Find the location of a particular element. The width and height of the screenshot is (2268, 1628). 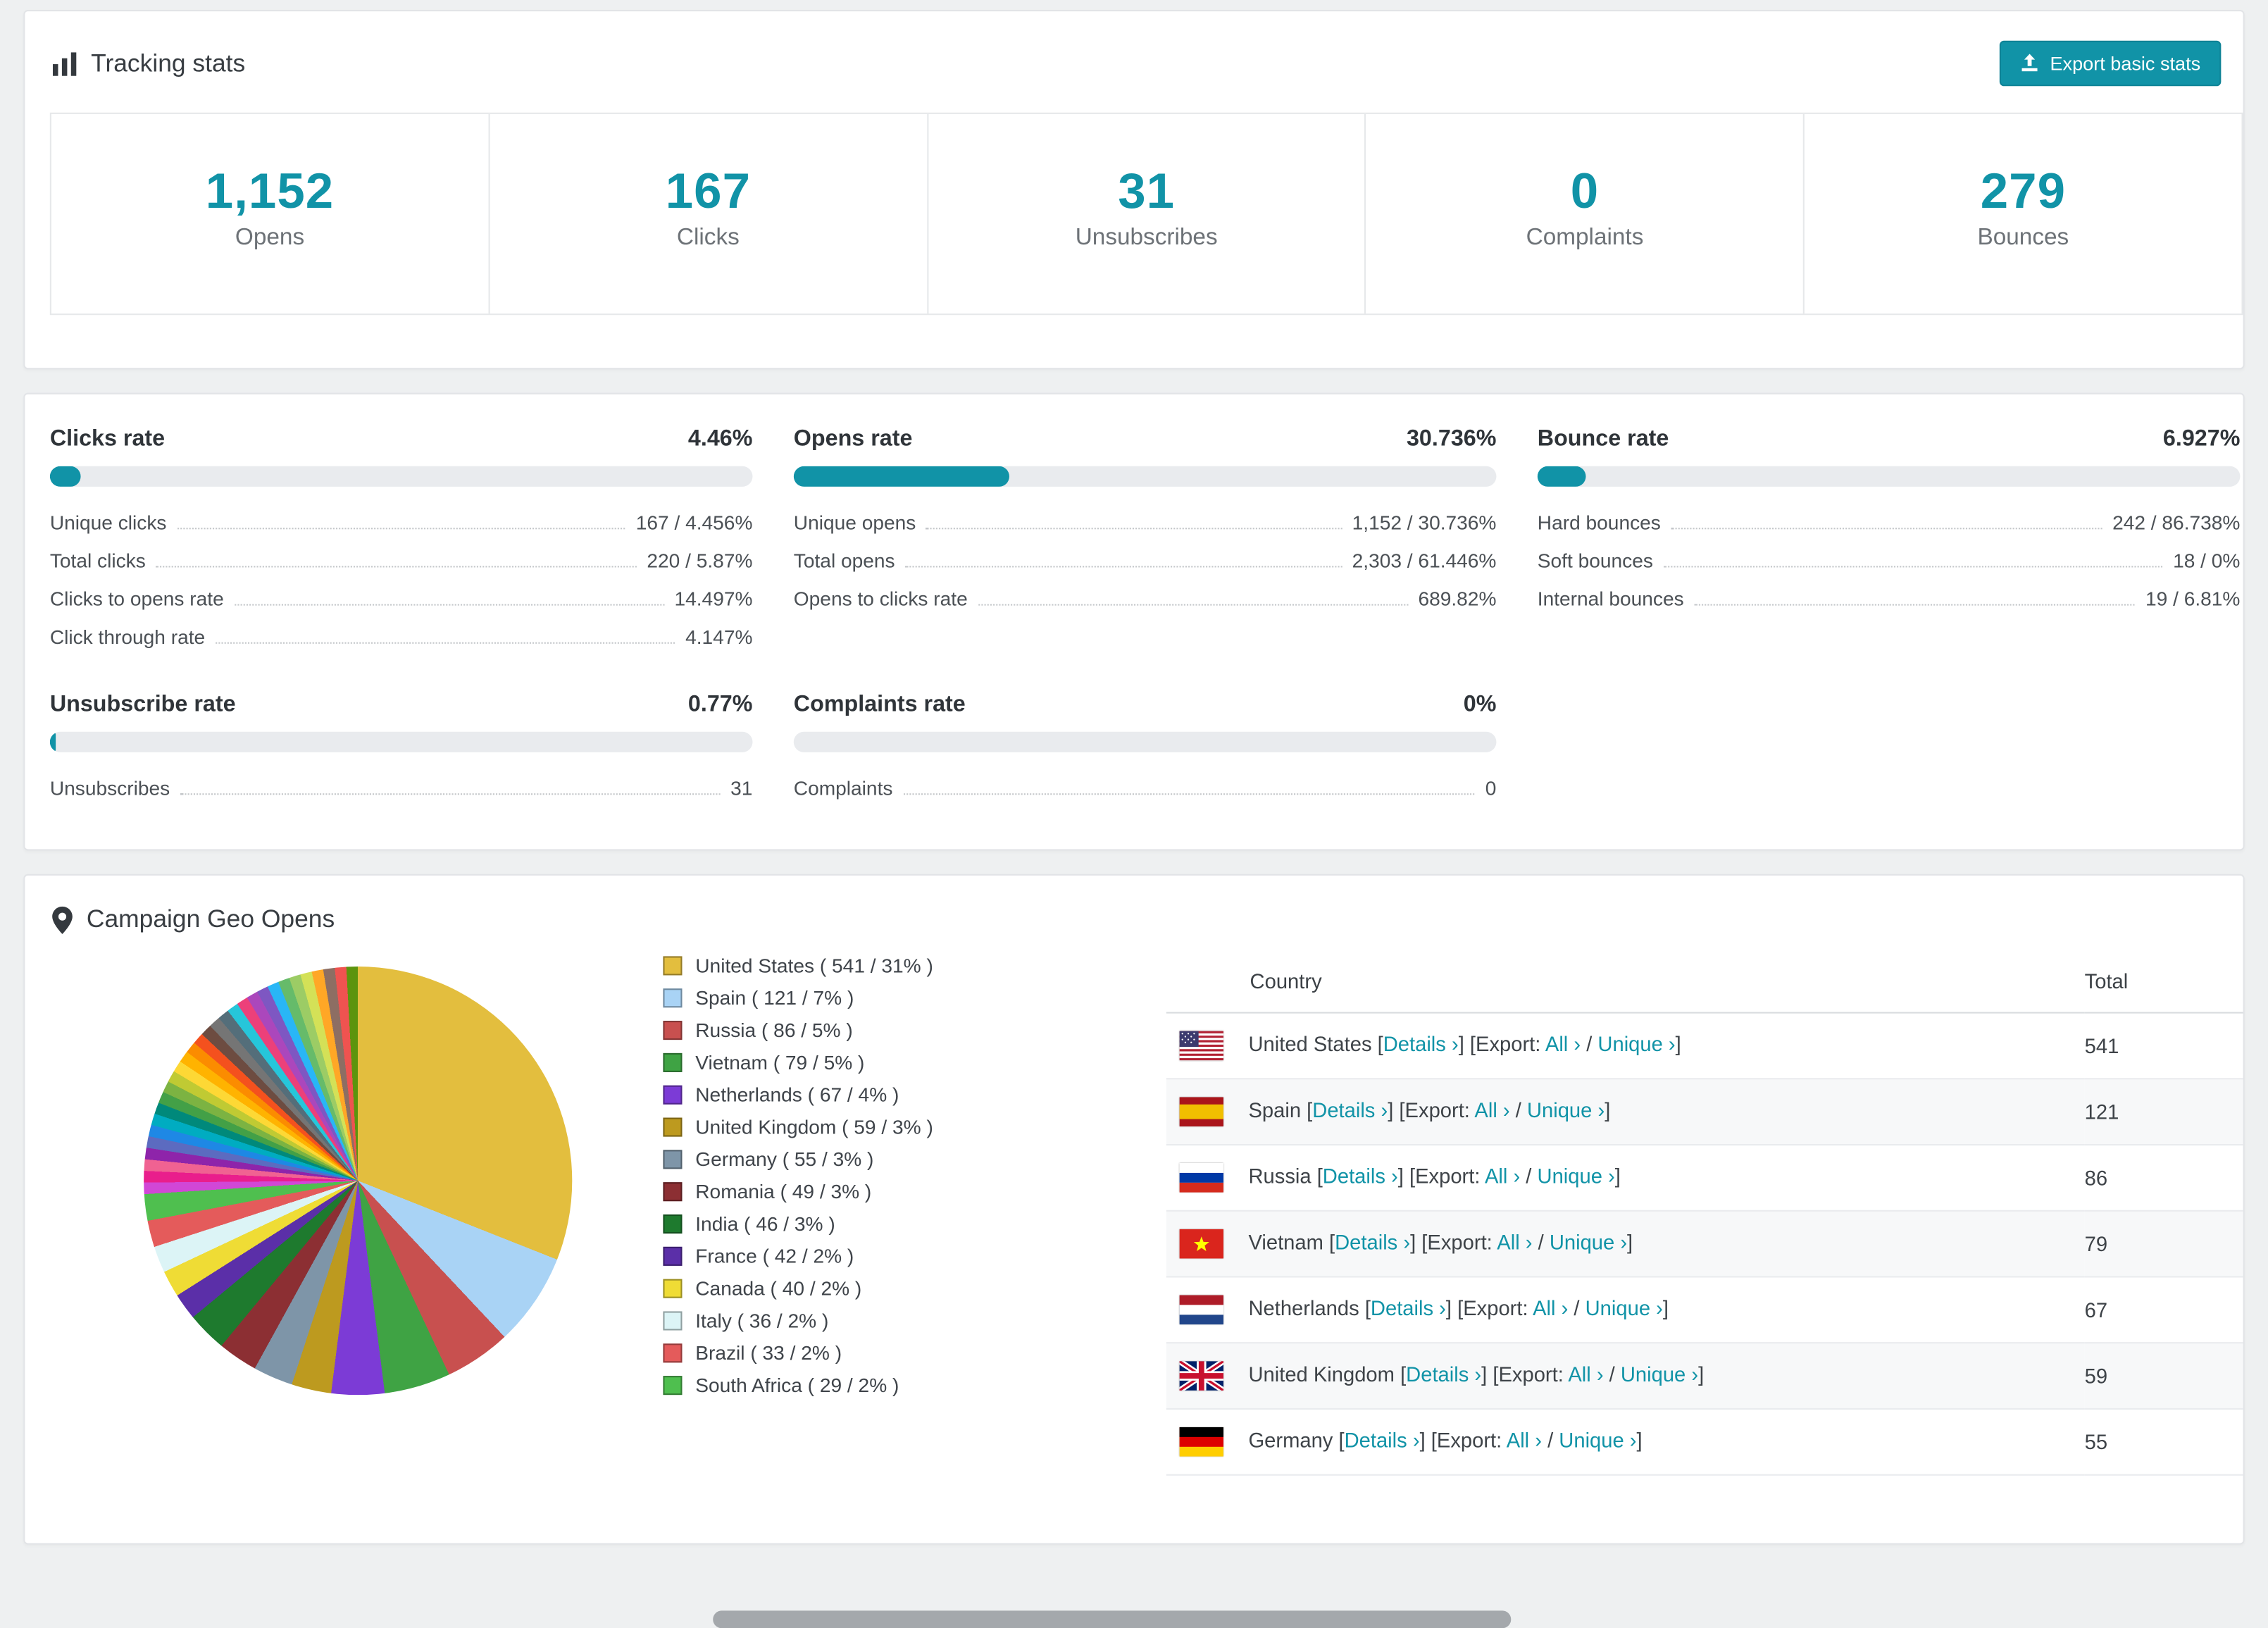

rate-head: Unsubscribe rate 0.77% is located at coordinates (402, 705).